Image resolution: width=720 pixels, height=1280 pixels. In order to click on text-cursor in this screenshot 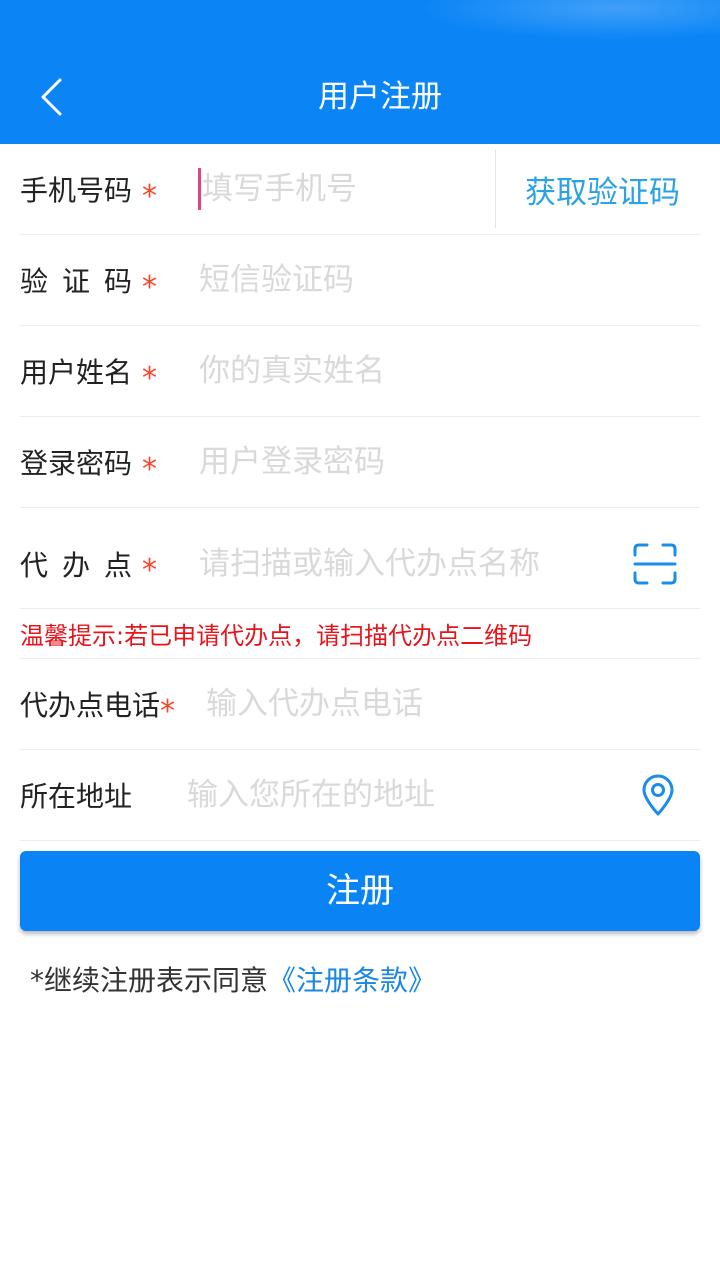, I will do `click(199, 189)`.